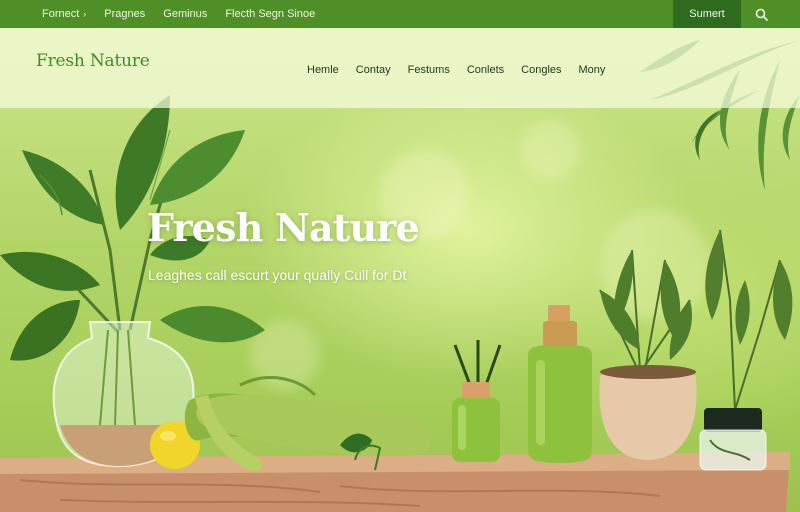 This screenshot has height=512, width=800. Describe the element at coordinates (429, 70) in the screenshot. I see `nav-item-festums: Festums` at that location.